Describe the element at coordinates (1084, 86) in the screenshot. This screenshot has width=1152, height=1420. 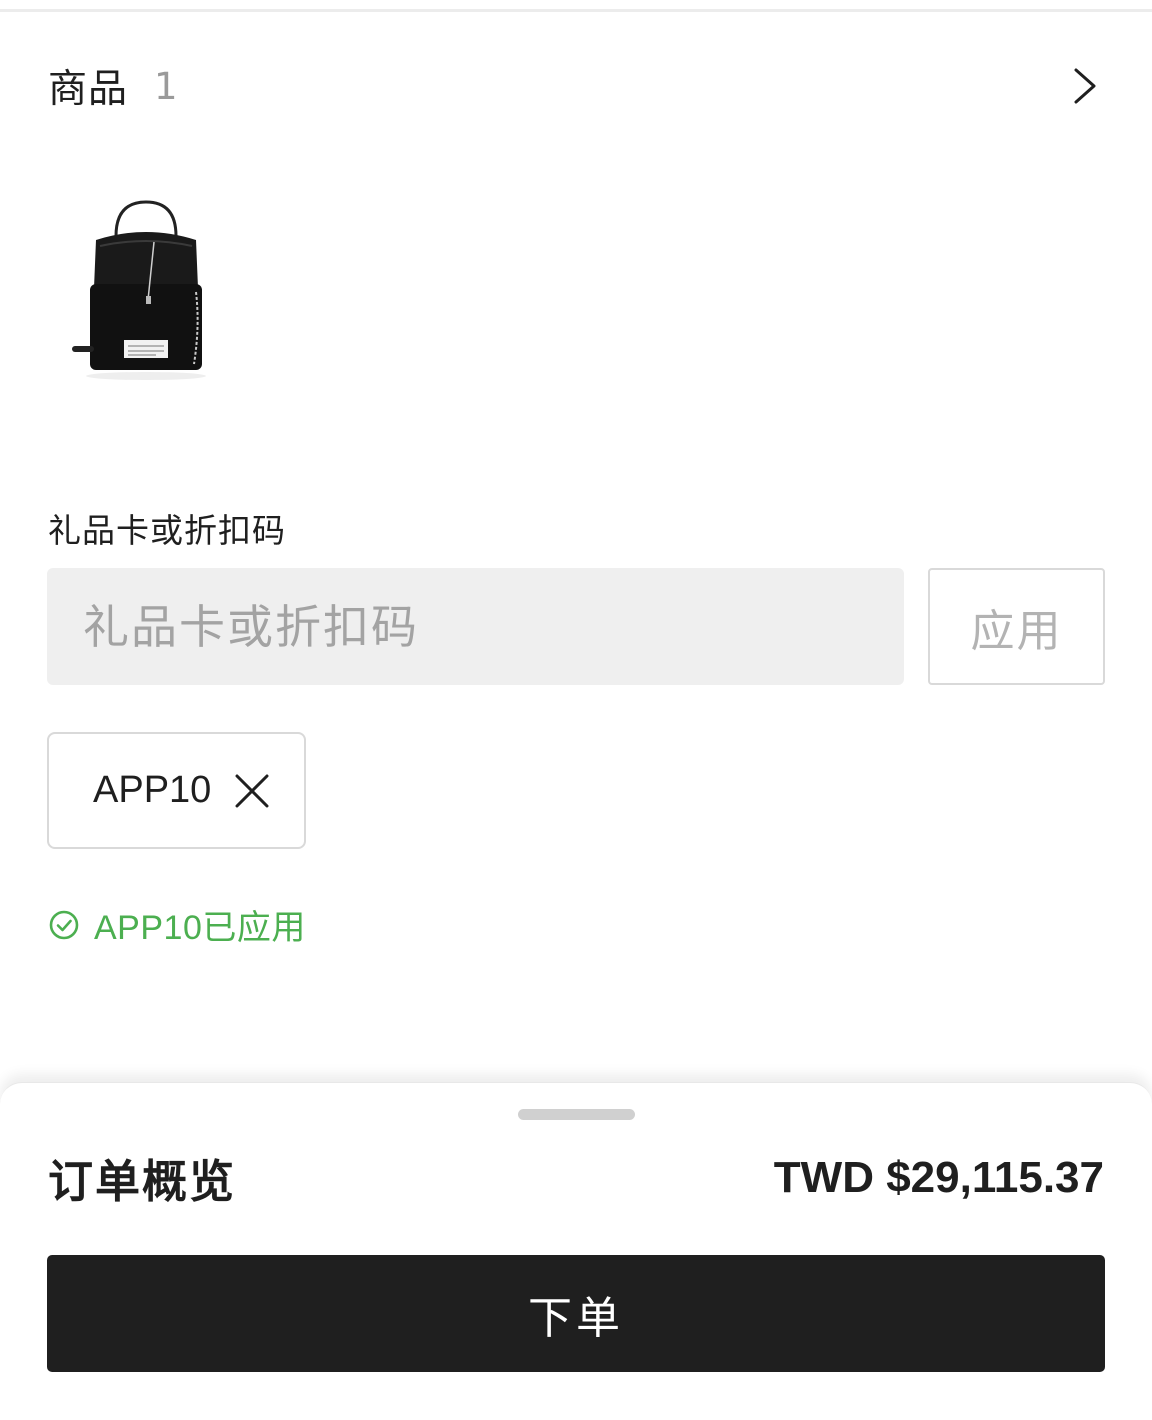
I see `chevron-right-icon` at that location.